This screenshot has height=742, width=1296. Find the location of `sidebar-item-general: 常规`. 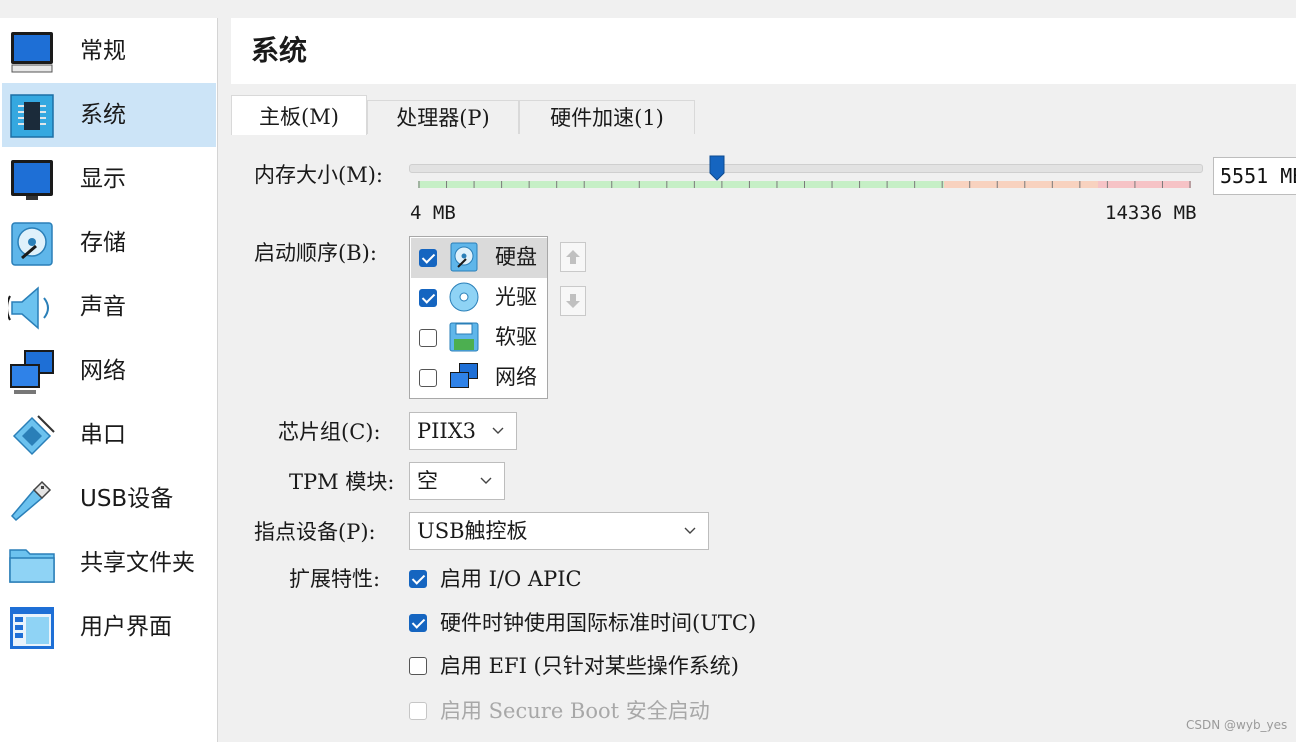

sidebar-item-general: 常规 is located at coordinates (109, 51).